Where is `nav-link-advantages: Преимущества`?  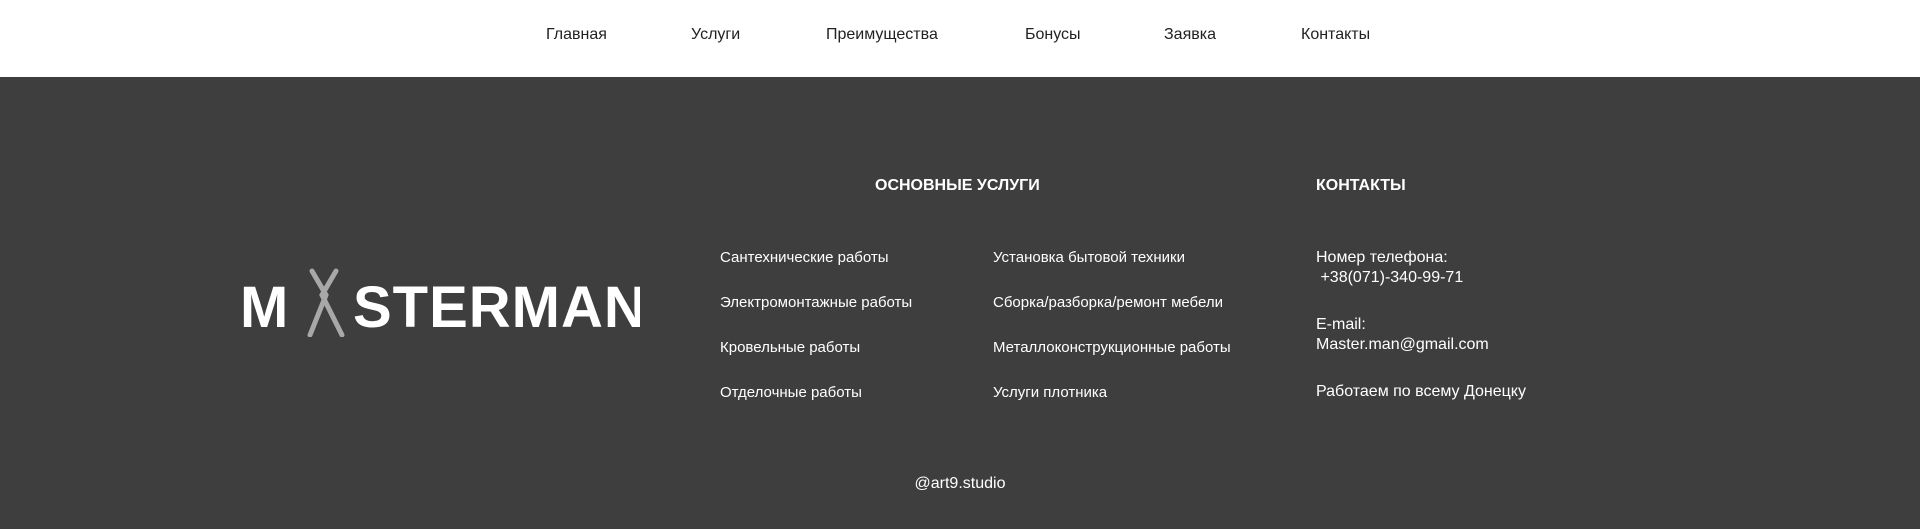
nav-link-advantages: Преимущества is located at coordinates (882, 35).